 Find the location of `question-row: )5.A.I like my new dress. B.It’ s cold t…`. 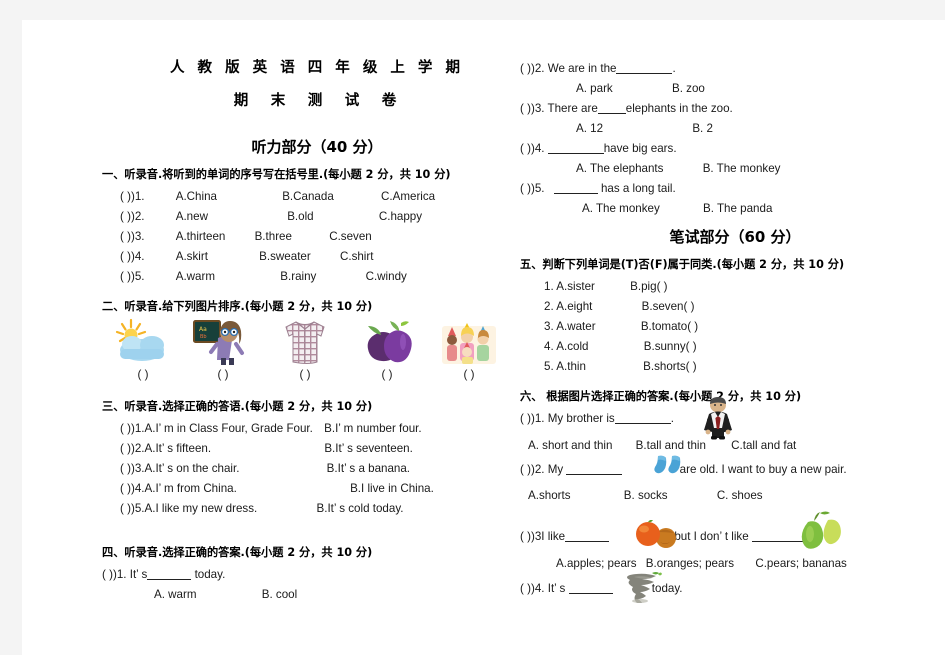

question-row: )5.A.I like my new dress. B.It’ s cold t… is located at coordinates (317, 508).